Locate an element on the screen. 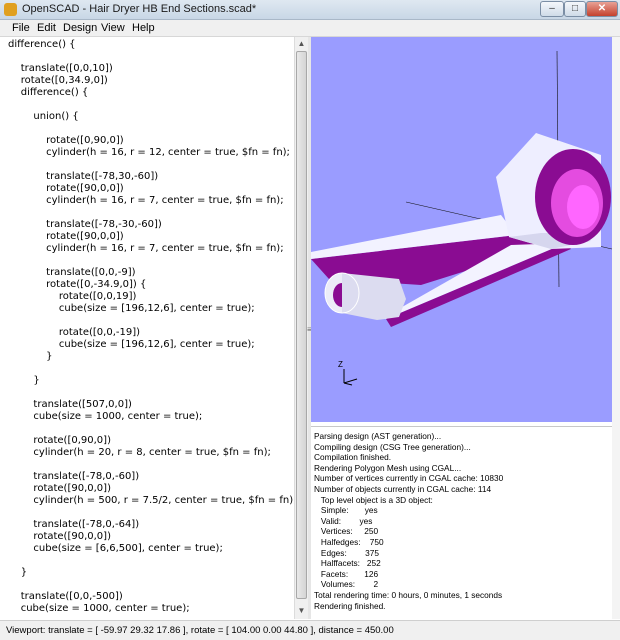  code-line: translate([-78,0,-64]) is located at coordinates (73, 524).